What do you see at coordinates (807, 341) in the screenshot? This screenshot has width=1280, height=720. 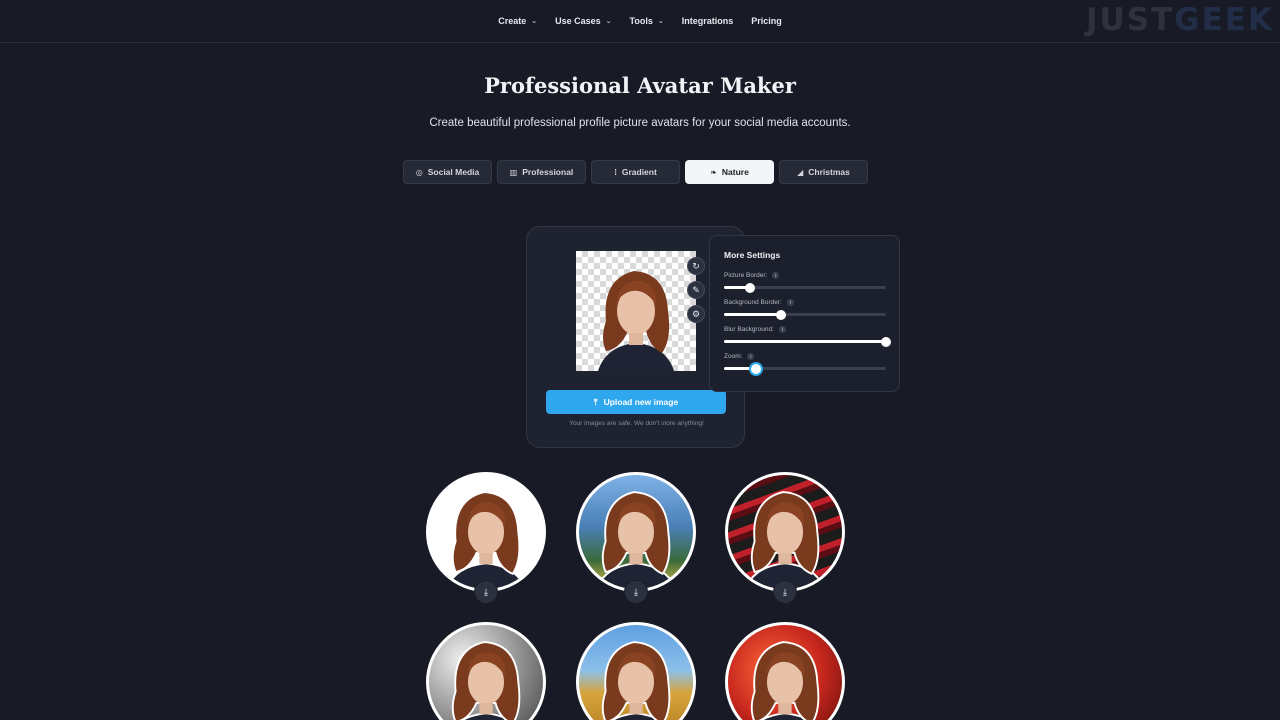 I see `blur-background-slider` at bounding box center [807, 341].